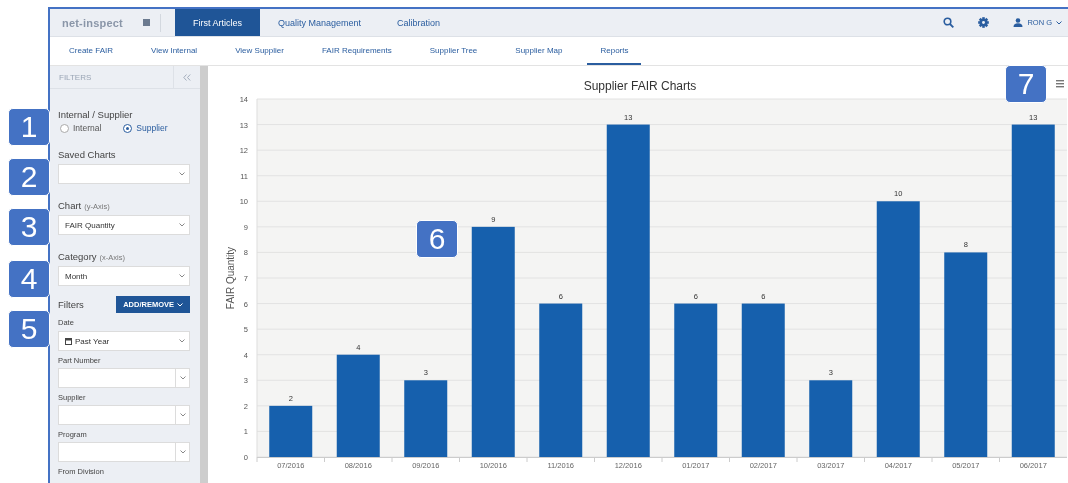 The image size is (1068, 483). What do you see at coordinates (77, 256) in the screenshot?
I see `field-label: Category` at bounding box center [77, 256].